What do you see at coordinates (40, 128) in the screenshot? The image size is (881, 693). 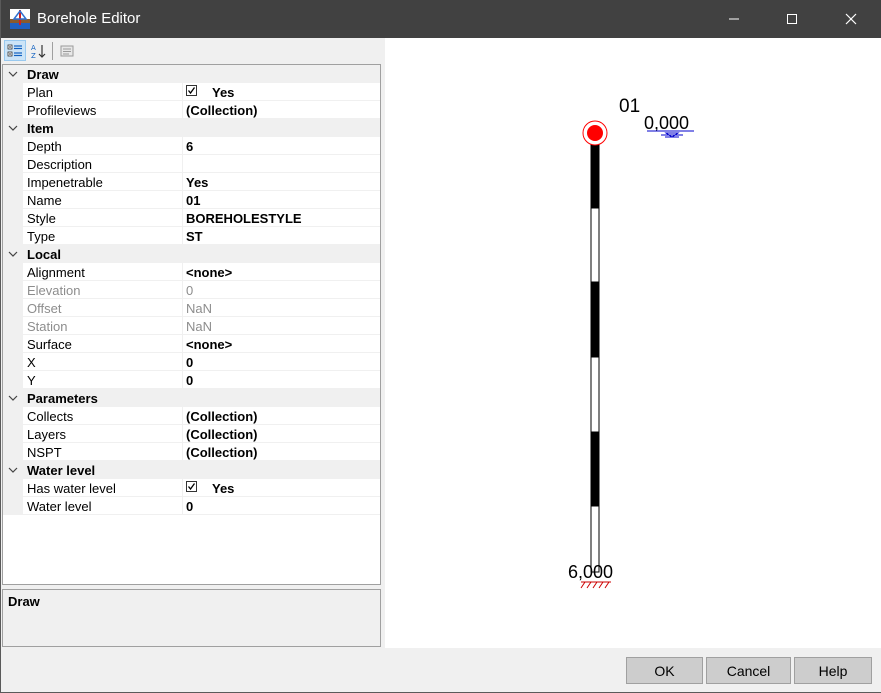 I see `category-label: Item` at bounding box center [40, 128].